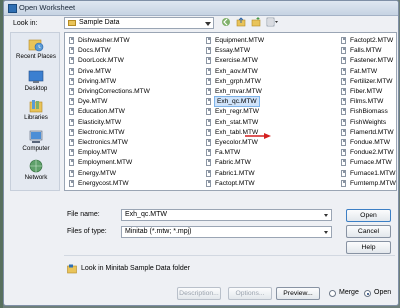  Describe the element at coordinates (134, 112) in the screenshot. I see `file-item: Education.MTW` at that location.